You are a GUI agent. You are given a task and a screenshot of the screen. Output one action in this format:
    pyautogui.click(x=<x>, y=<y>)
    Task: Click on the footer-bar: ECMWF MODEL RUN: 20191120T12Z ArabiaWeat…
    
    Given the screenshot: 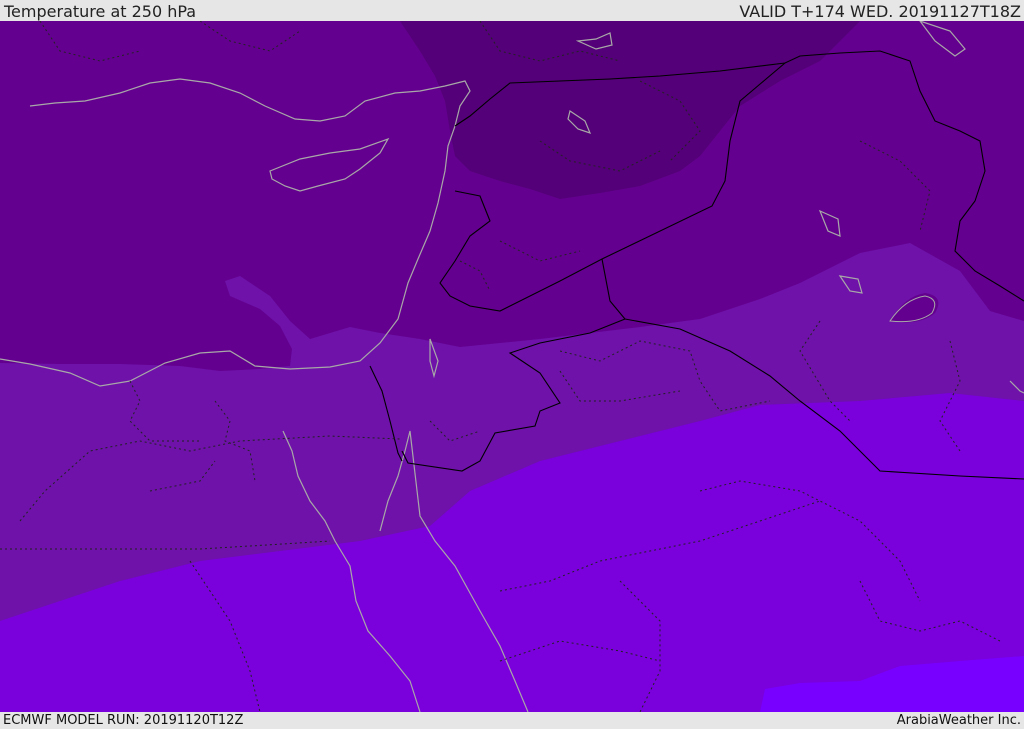 What is the action you would take?
    pyautogui.click(x=512, y=720)
    